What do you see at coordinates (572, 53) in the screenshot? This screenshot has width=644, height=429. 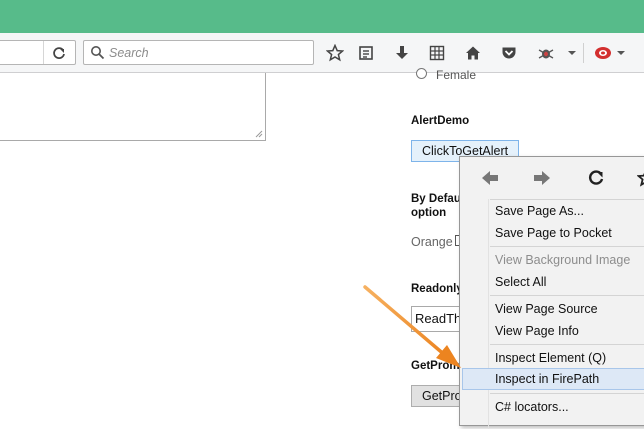 I see `firebug-dropdown-caret-icon` at bounding box center [572, 53].